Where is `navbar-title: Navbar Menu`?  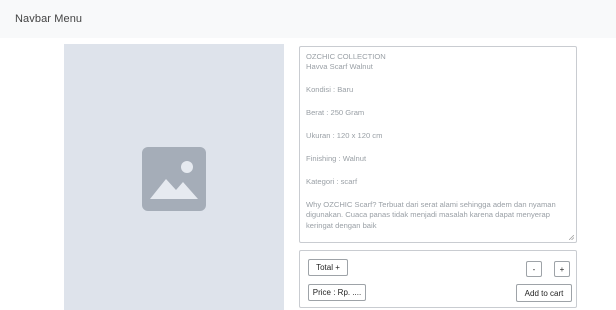 navbar-title: Navbar Menu is located at coordinates (48, 19).